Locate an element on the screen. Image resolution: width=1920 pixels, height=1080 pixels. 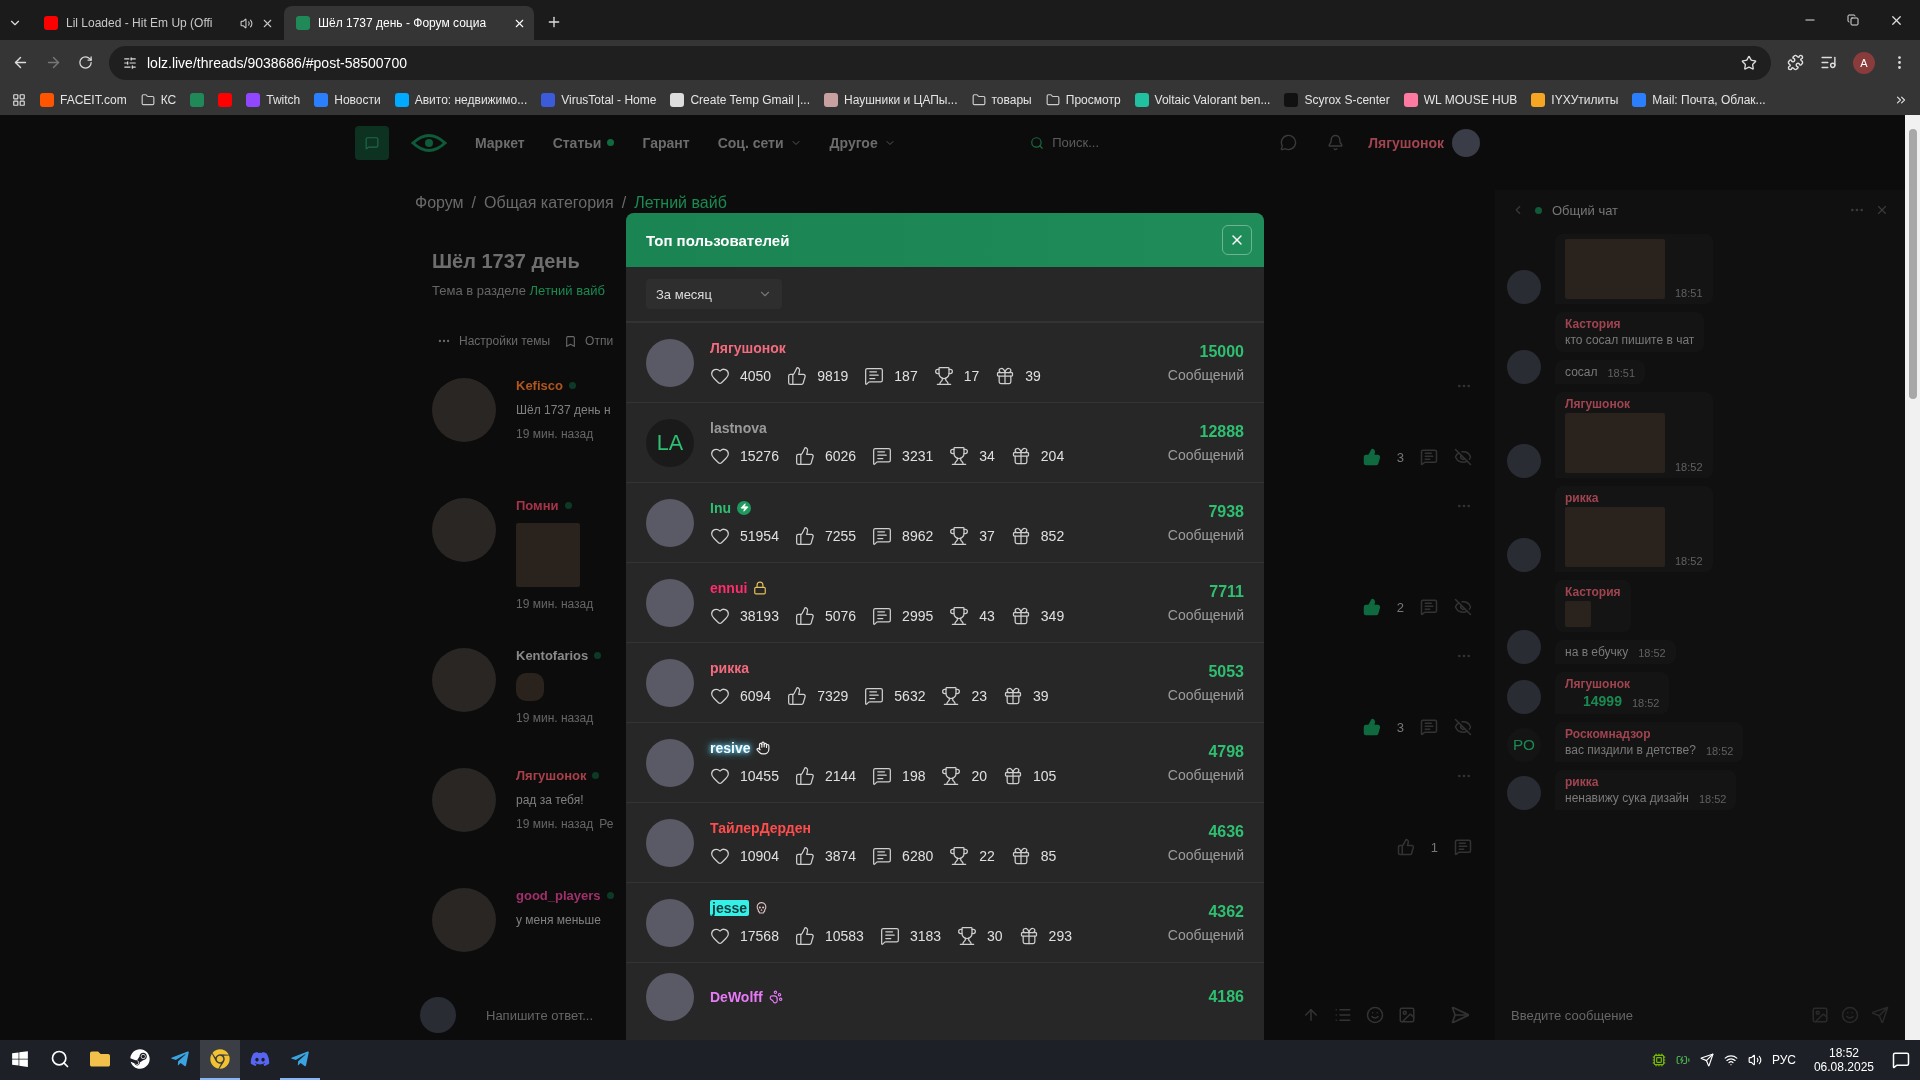
scrollbar-thumb is located at coordinates (1912, 264).